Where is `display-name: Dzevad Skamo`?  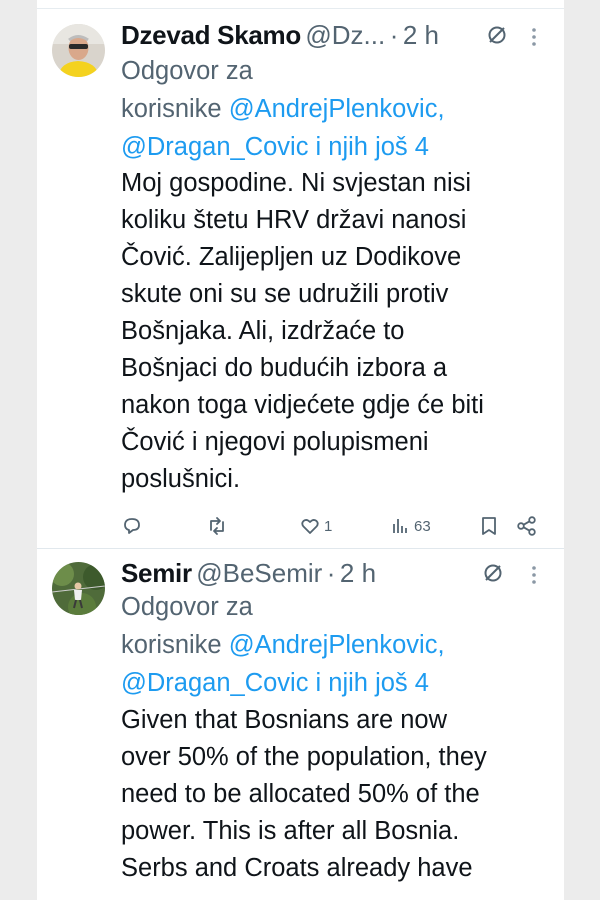 display-name: Dzevad Skamo is located at coordinates (211, 35).